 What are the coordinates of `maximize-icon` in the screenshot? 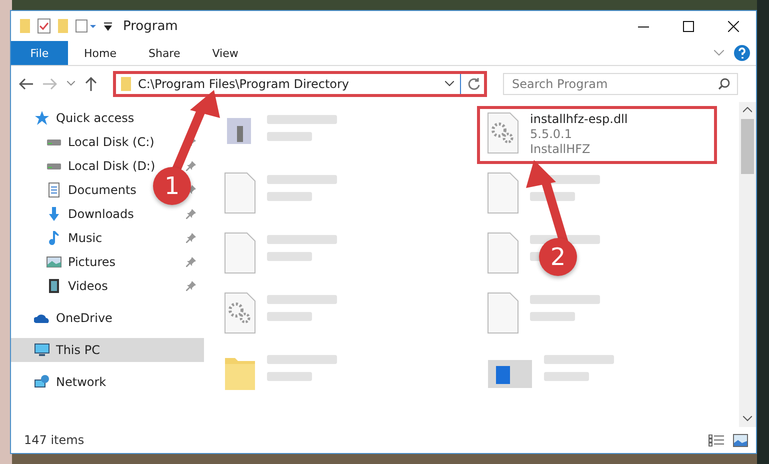 It's located at (688, 26).